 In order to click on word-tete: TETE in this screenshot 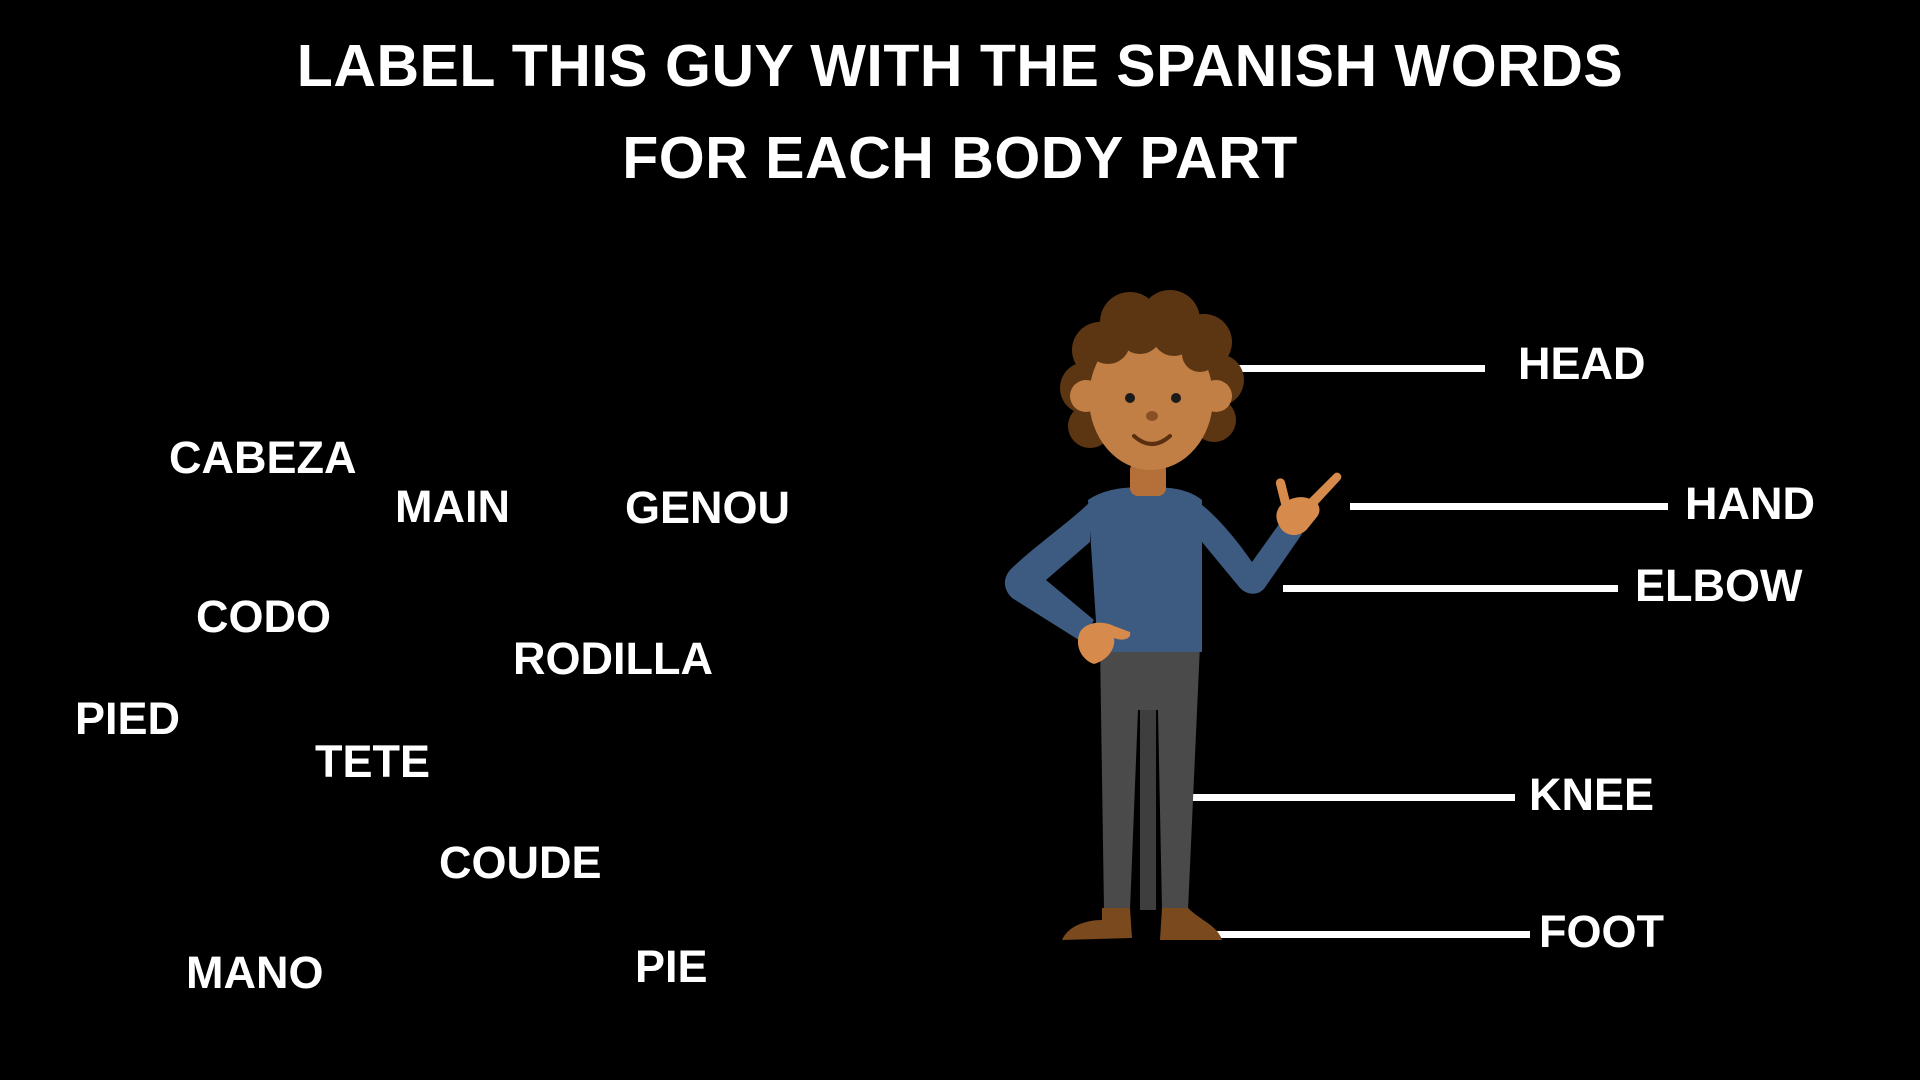, I will do `click(372, 762)`.